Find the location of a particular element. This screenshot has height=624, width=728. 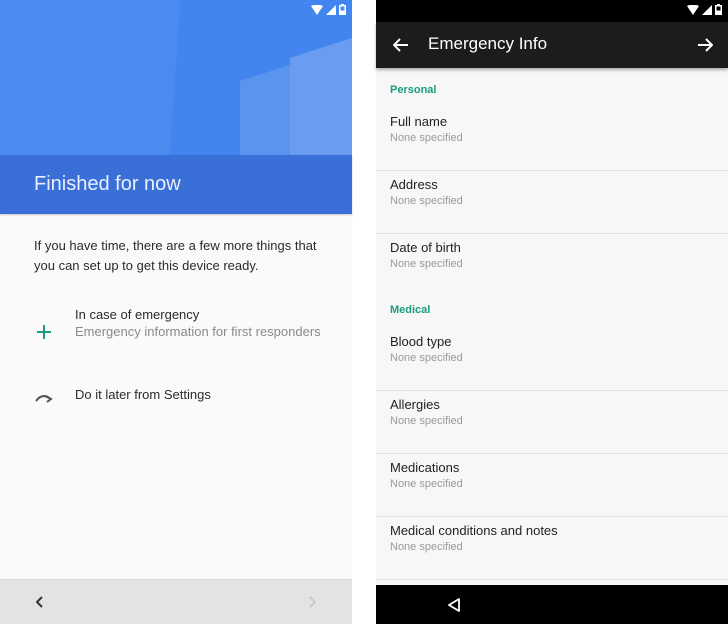

arrow-left-icon is located at coordinates (401, 45).